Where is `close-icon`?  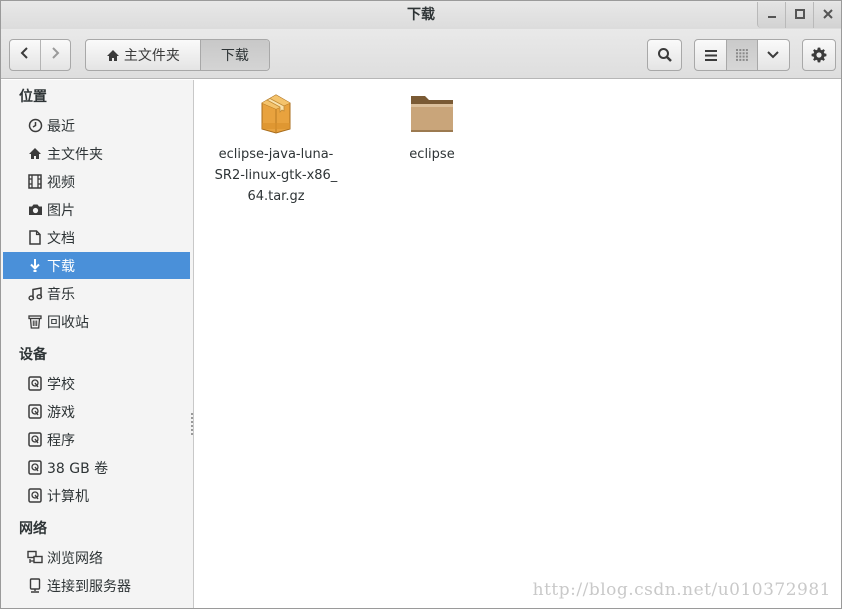
close-icon is located at coordinates (827, 15).